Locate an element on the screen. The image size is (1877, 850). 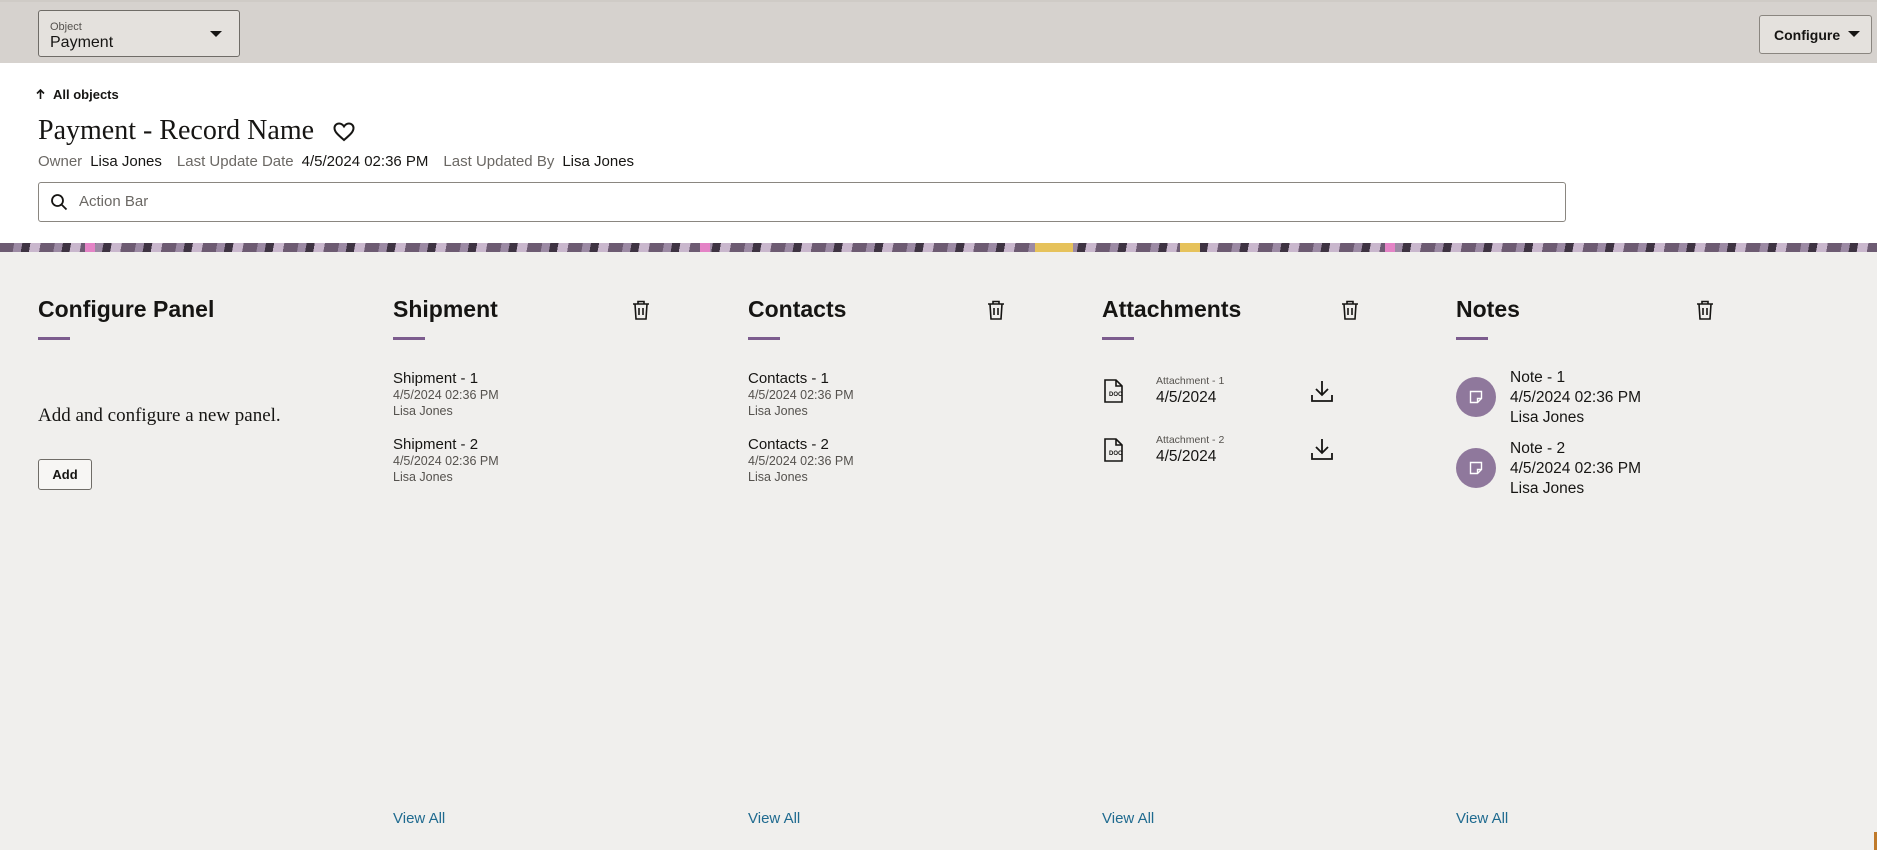
last-update-label: Last Update Date is located at coordinates (235, 161).